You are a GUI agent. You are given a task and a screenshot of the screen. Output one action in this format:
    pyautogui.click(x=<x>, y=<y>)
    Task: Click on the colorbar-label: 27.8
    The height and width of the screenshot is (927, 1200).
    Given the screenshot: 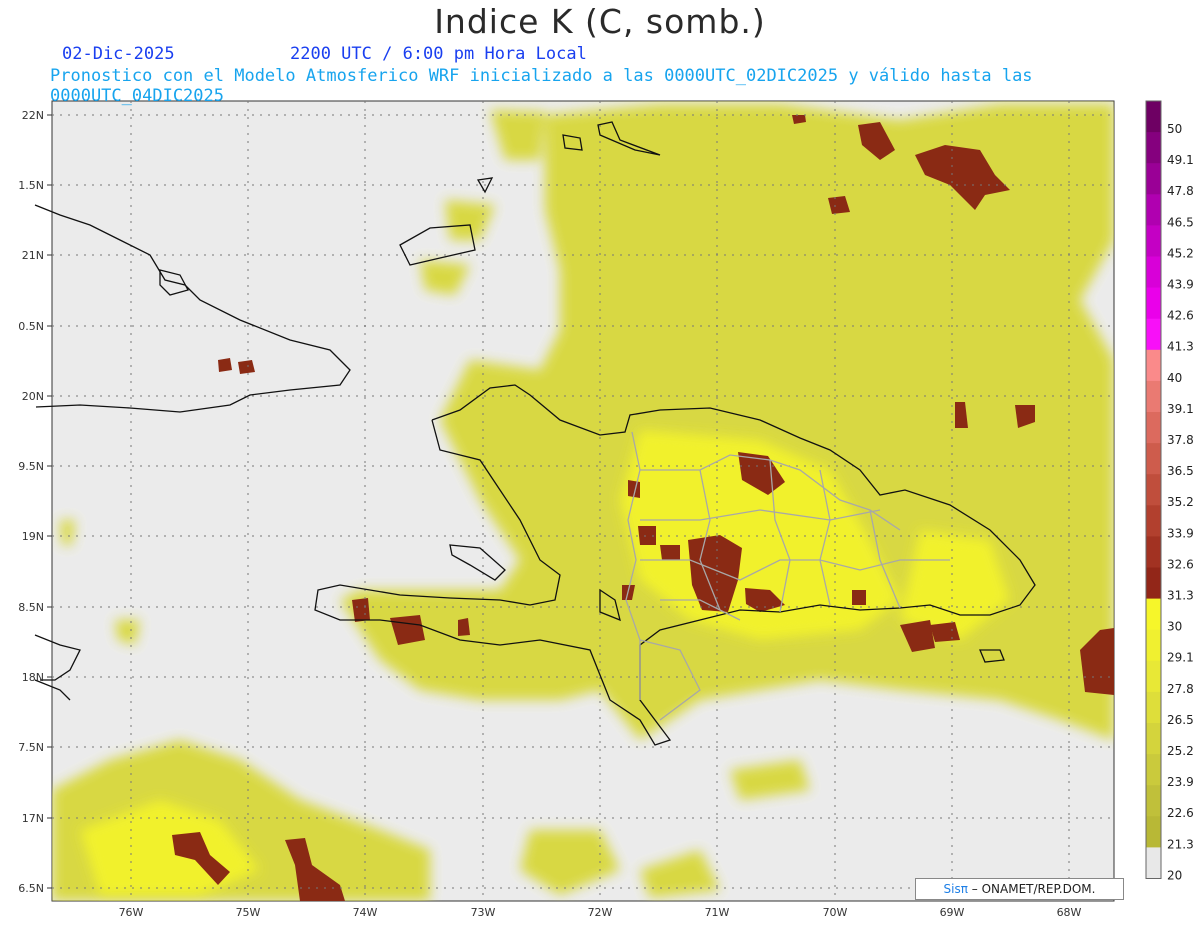 What is the action you would take?
    pyautogui.click(x=1180, y=689)
    